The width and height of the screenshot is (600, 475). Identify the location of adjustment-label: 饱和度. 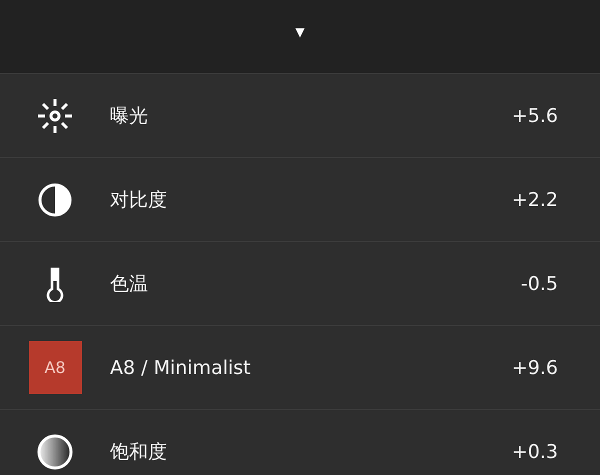
(138, 451).